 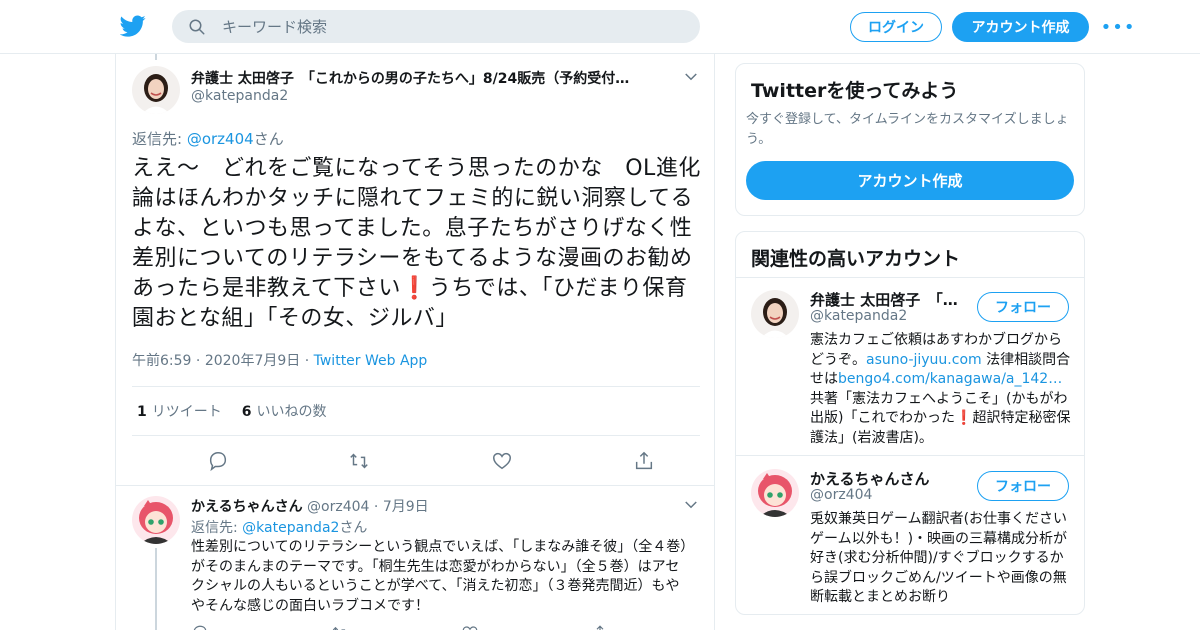 What do you see at coordinates (896, 27) in the screenshot?
I see `login-button: ログイン` at bounding box center [896, 27].